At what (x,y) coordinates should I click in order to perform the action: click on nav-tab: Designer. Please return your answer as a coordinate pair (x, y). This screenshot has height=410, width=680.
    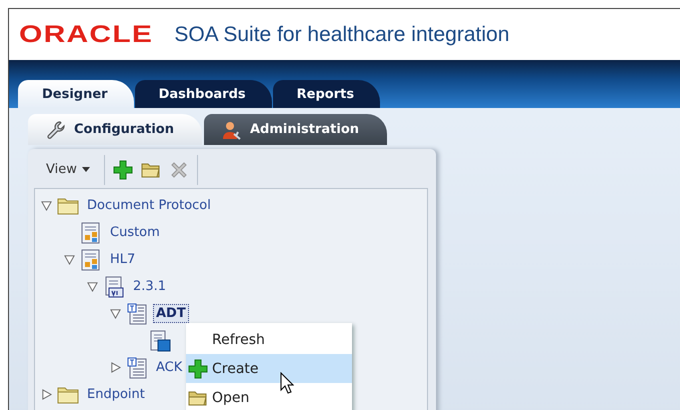
    Looking at the image, I should click on (76, 94).